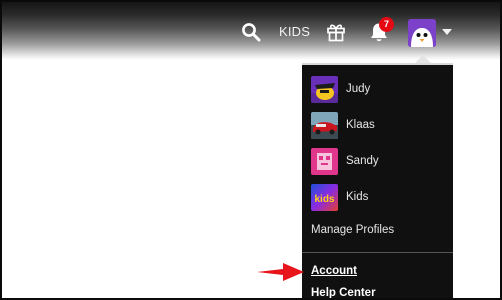 The height and width of the screenshot is (300, 502). Describe the element at coordinates (447, 32) in the screenshot. I see `profile-menu-caret-icon` at that location.